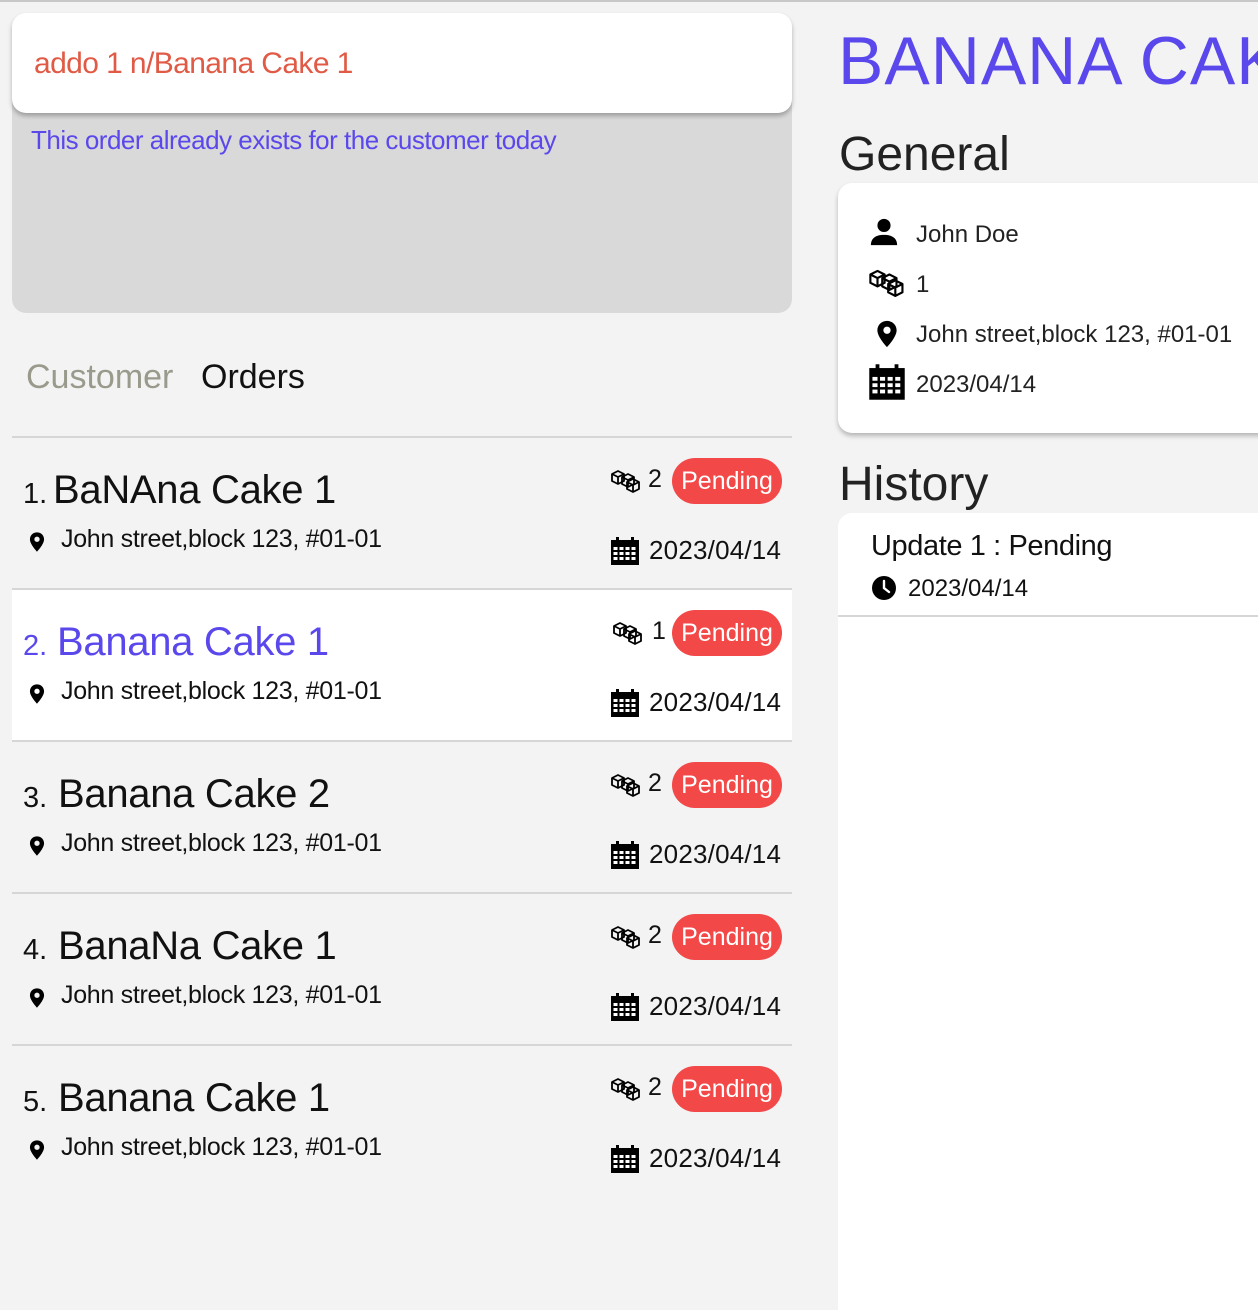 This screenshot has height=1310, width=1258. I want to click on history-update: Update 1 : Pending, so click(992, 546).